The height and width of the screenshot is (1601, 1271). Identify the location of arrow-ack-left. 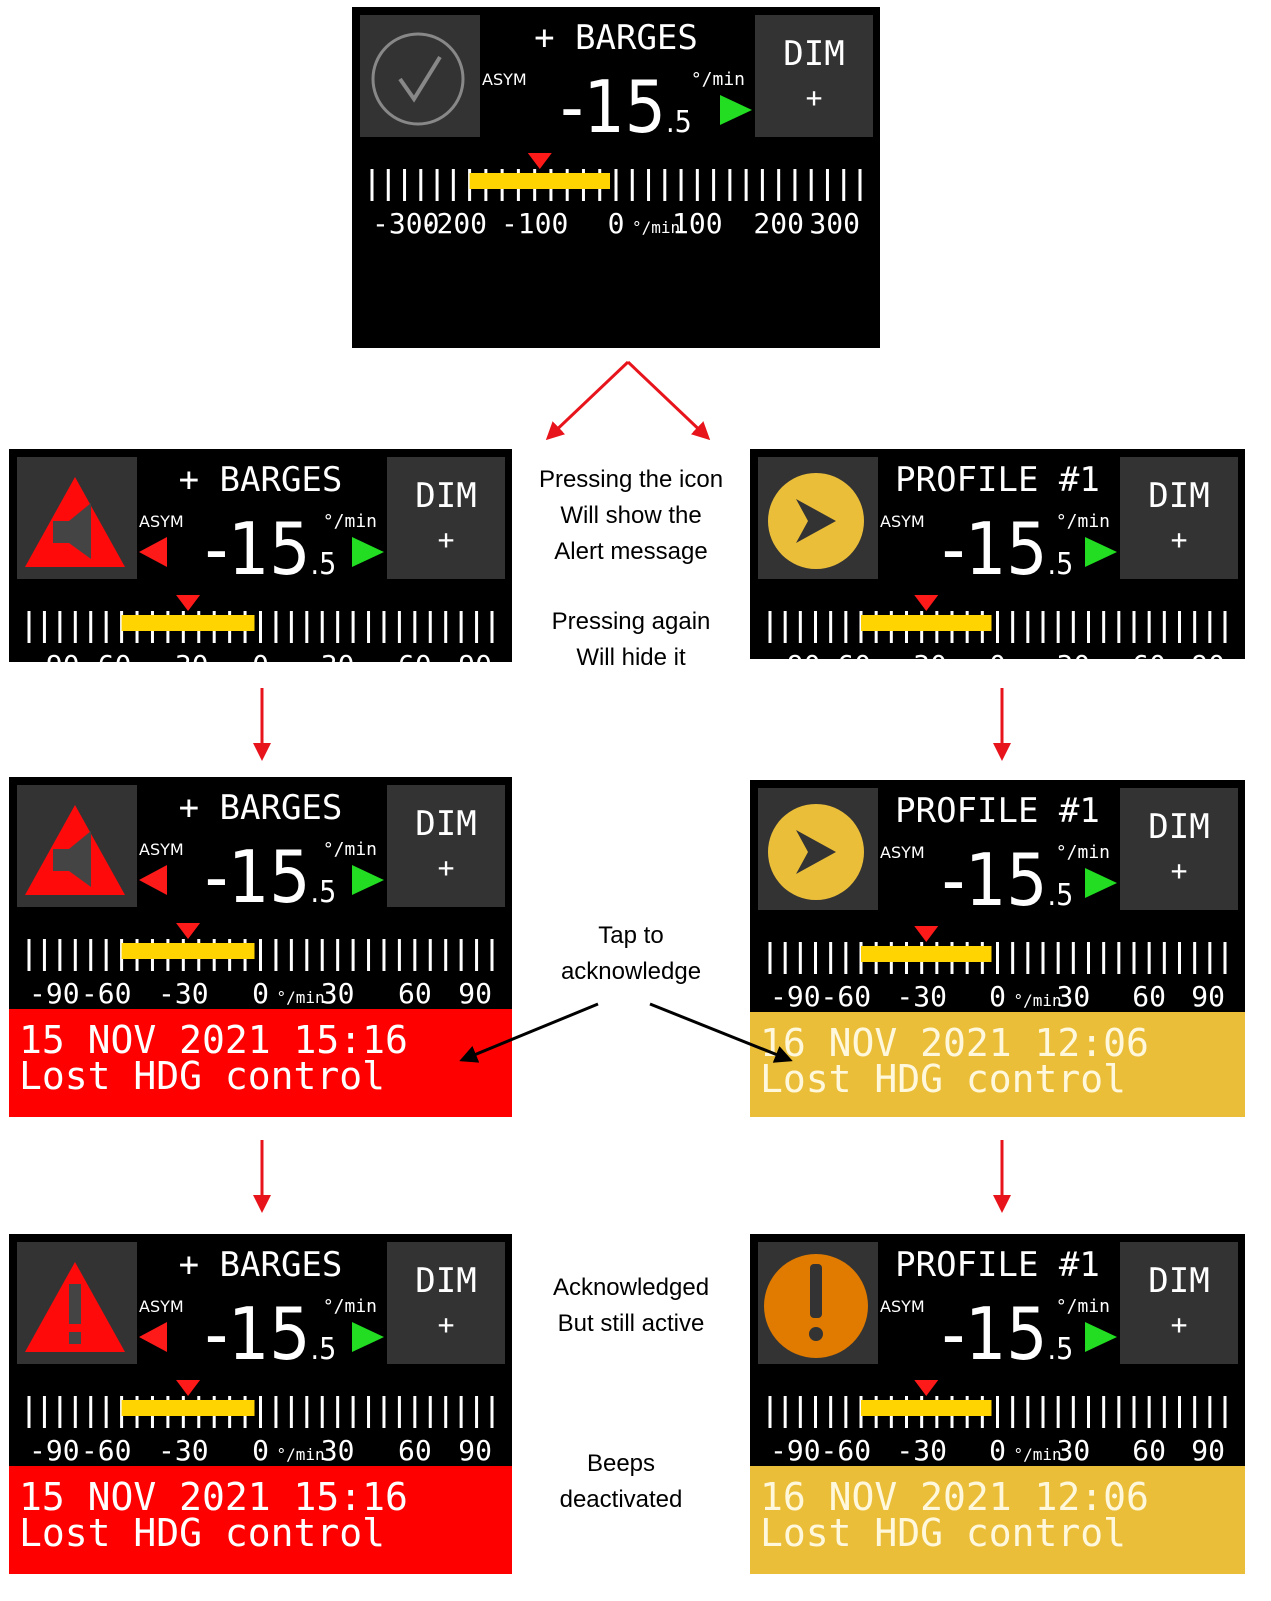
(529, 1032).